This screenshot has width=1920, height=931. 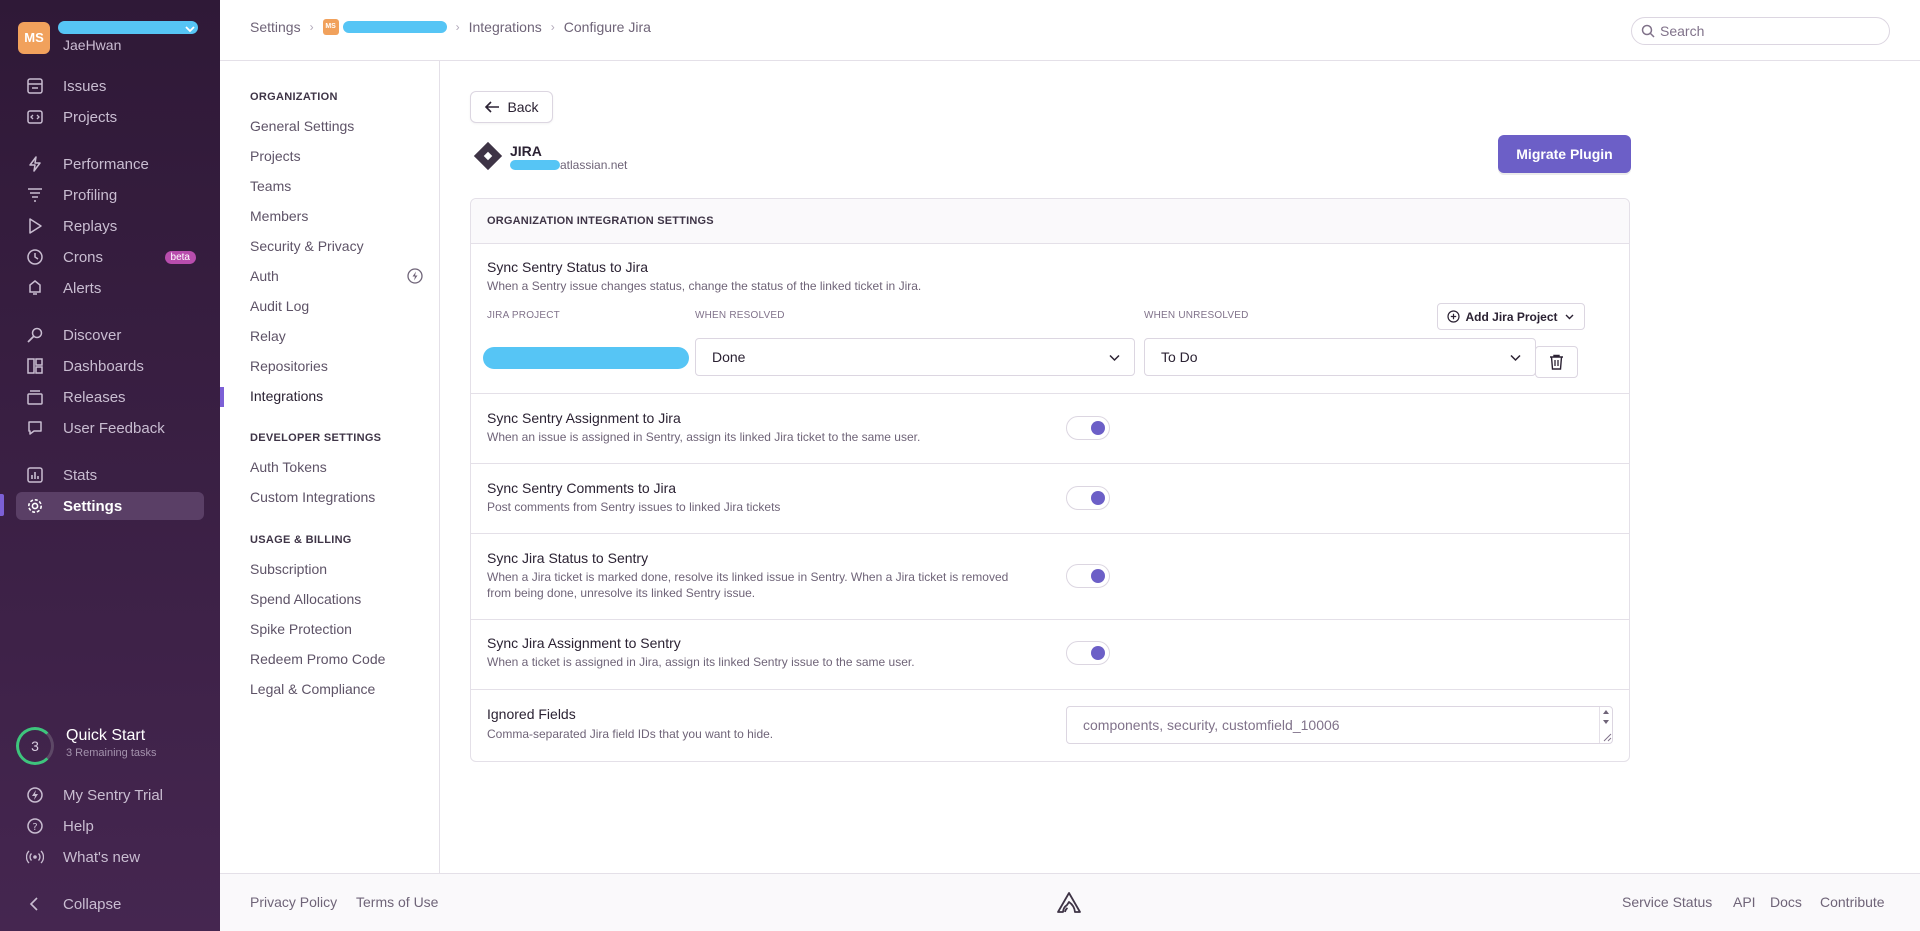 I want to click on sentry-logo-icon, so click(x=1069, y=902).